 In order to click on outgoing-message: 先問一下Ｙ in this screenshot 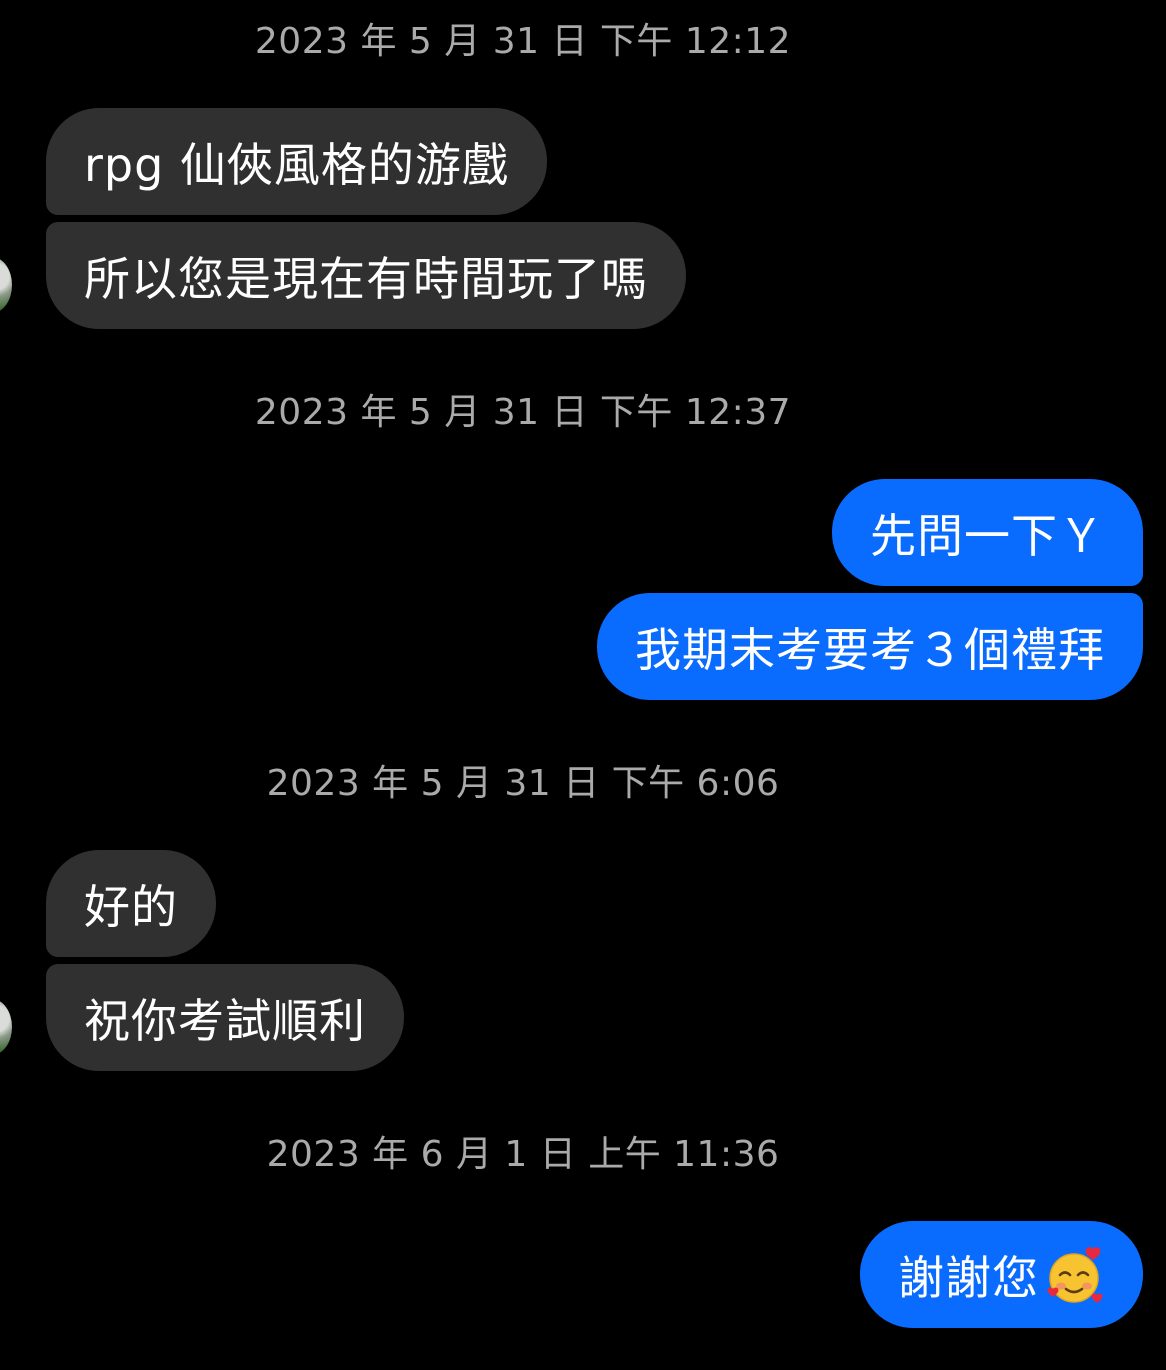, I will do `click(987, 532)`.